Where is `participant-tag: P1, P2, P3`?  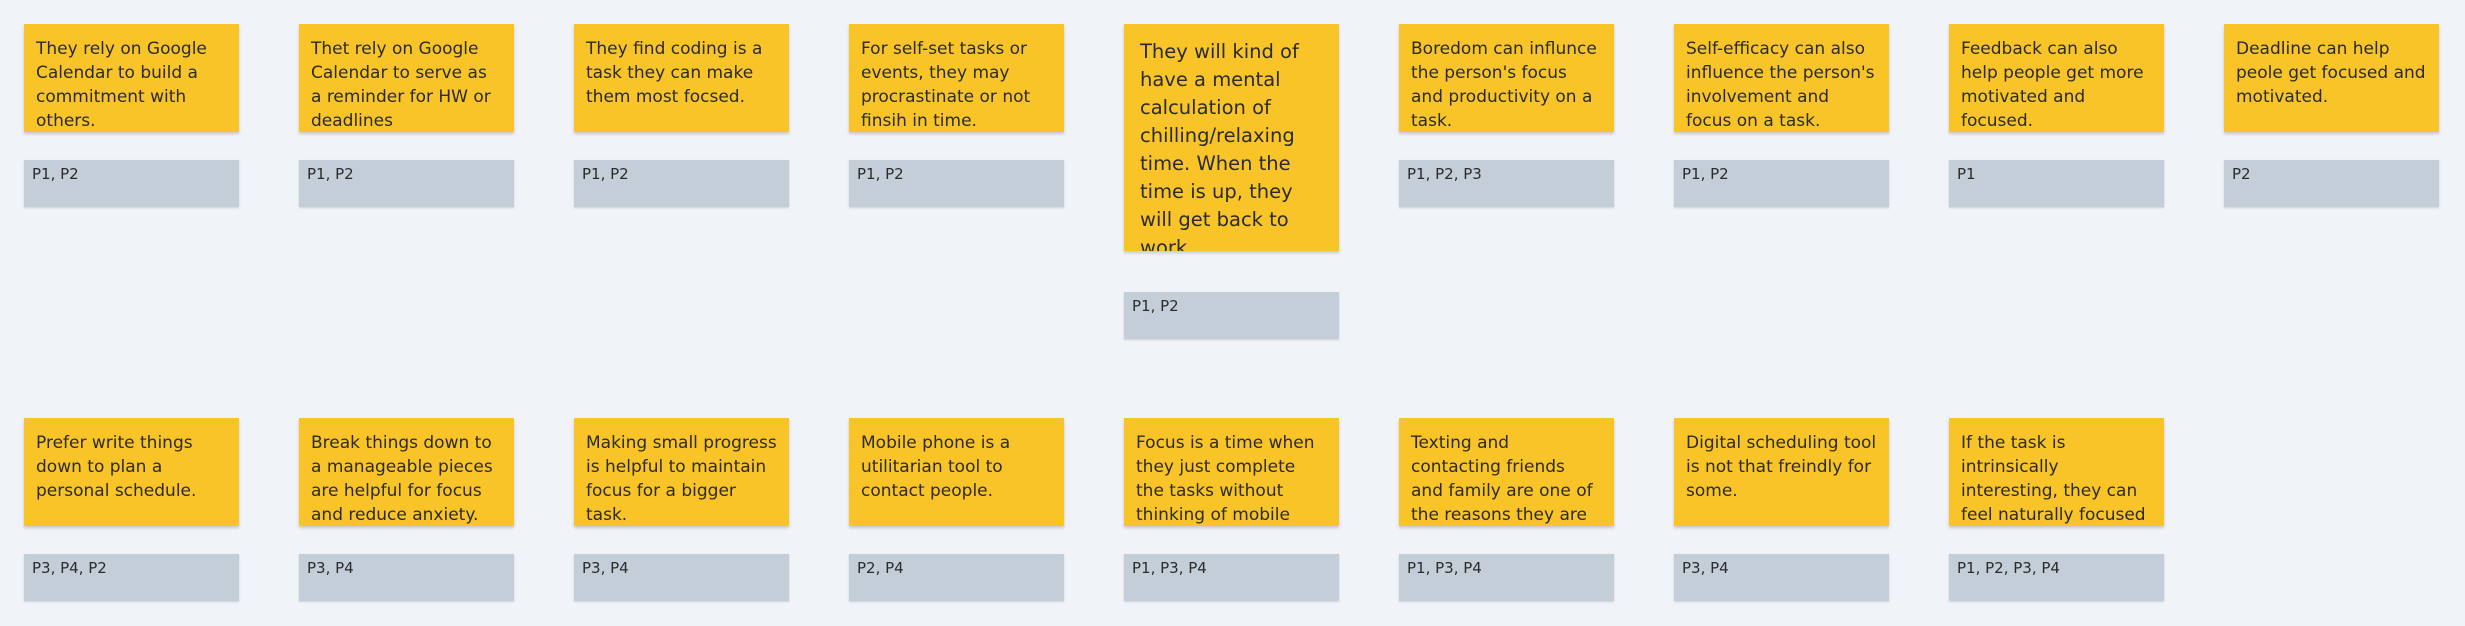
participant-tag: P1, P2, P3 is located at coordinates (1506, 183).